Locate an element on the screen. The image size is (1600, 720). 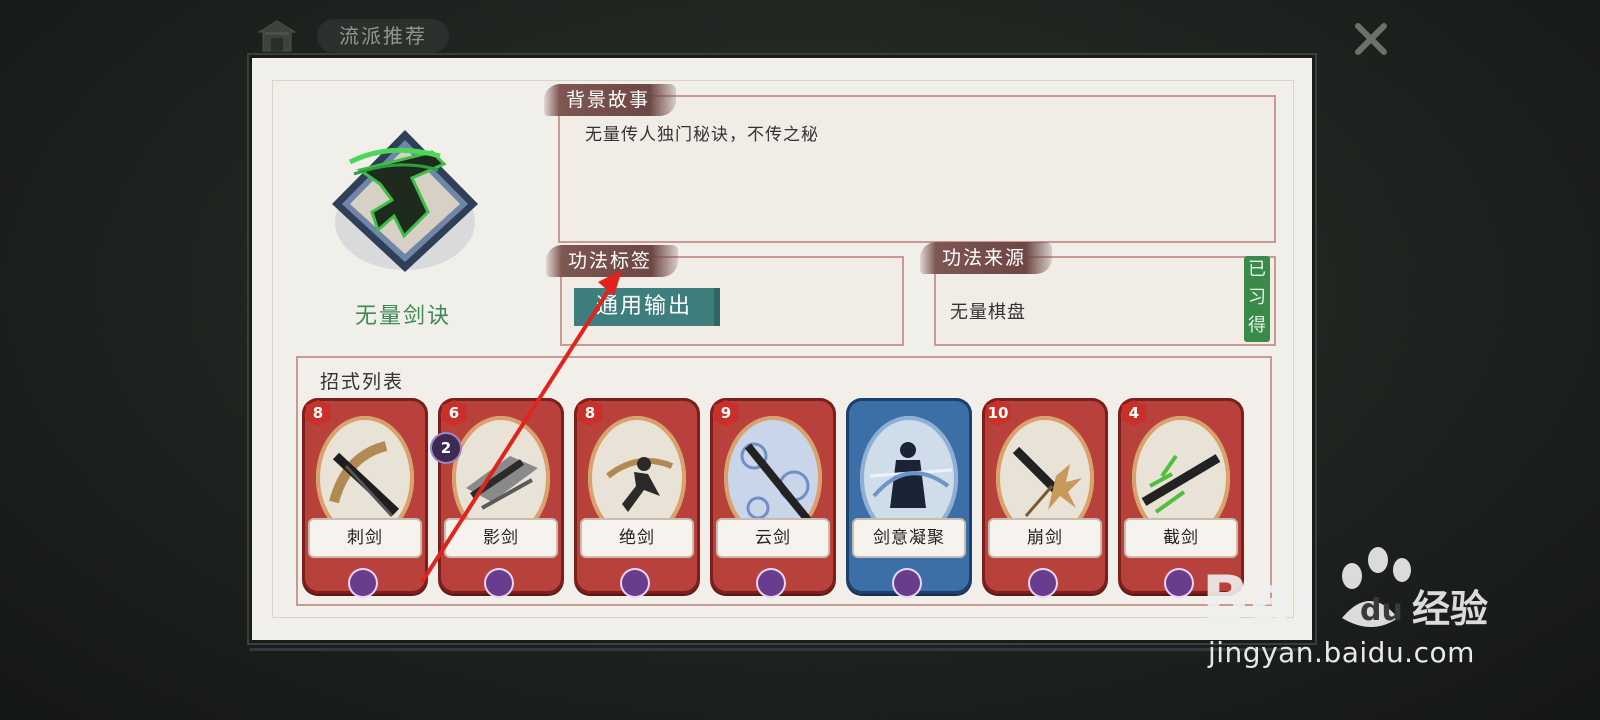
background-story-label: 背景故事 is located at coordinates (610, 100).